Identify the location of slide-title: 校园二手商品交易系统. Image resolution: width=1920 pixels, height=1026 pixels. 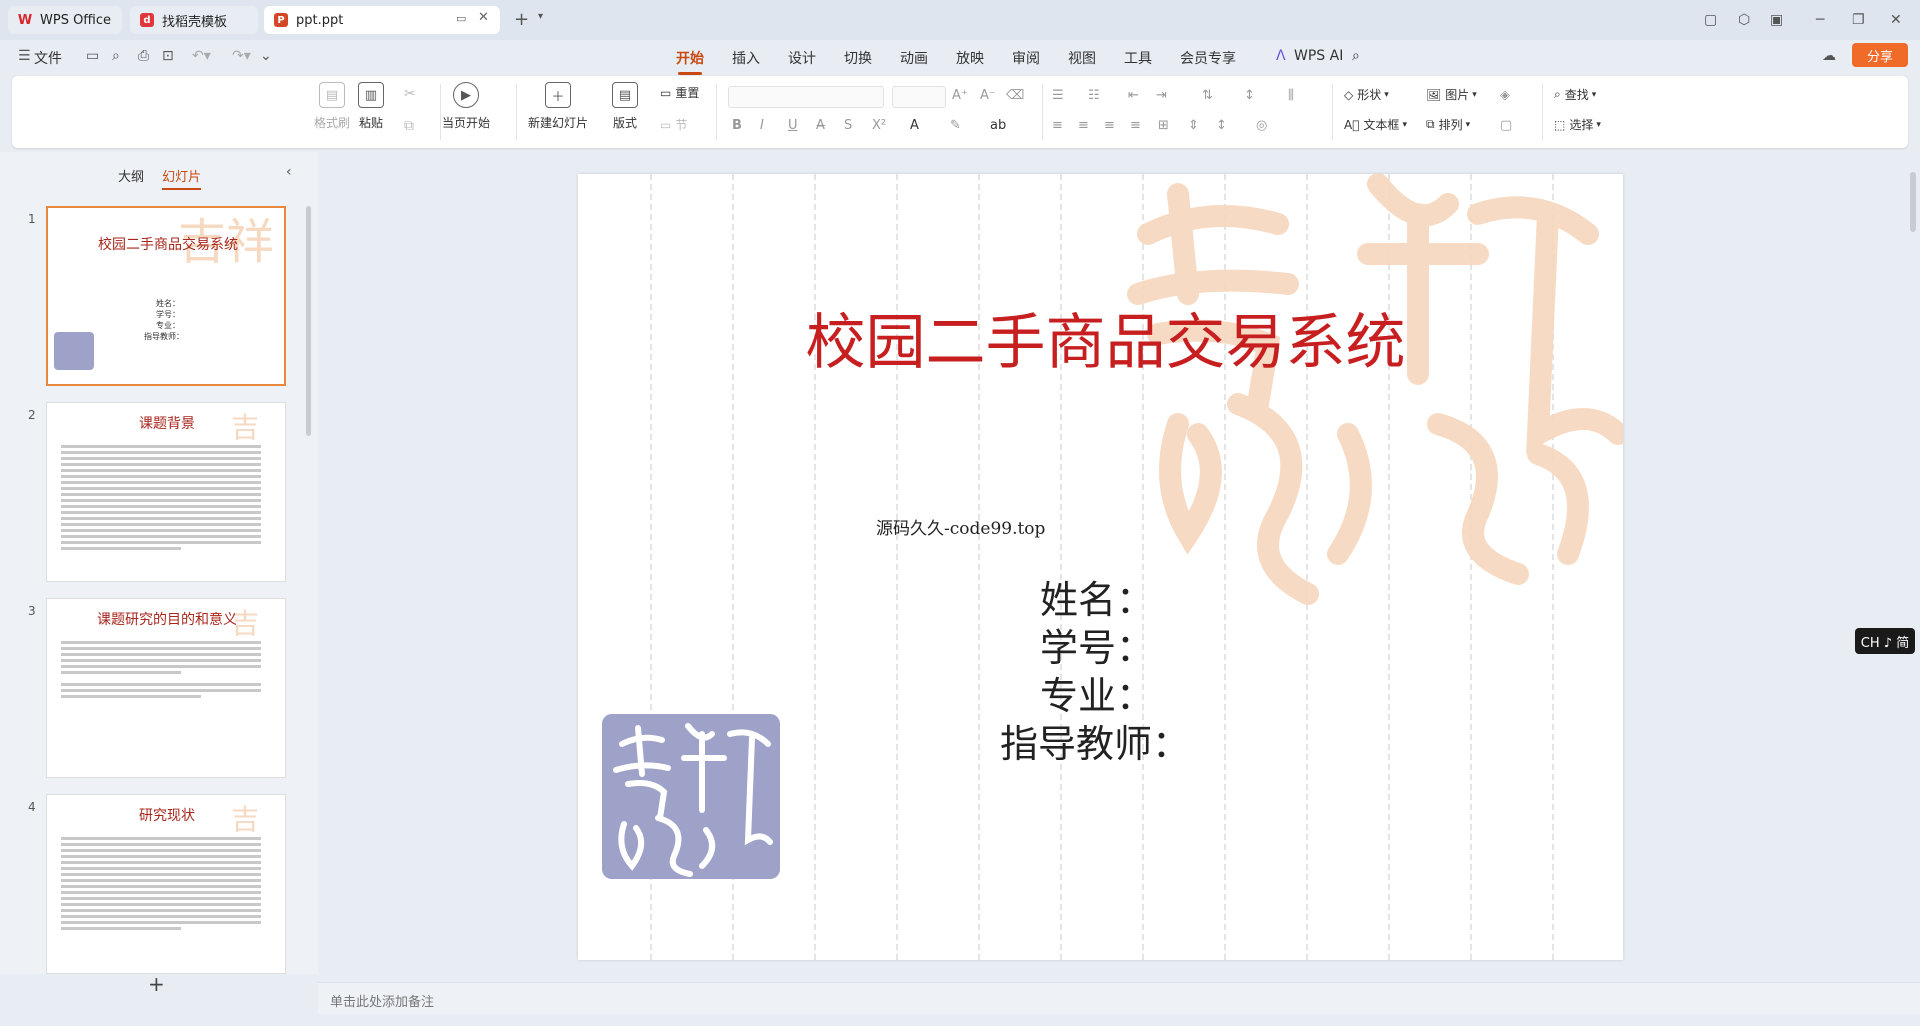
(1100, 337).